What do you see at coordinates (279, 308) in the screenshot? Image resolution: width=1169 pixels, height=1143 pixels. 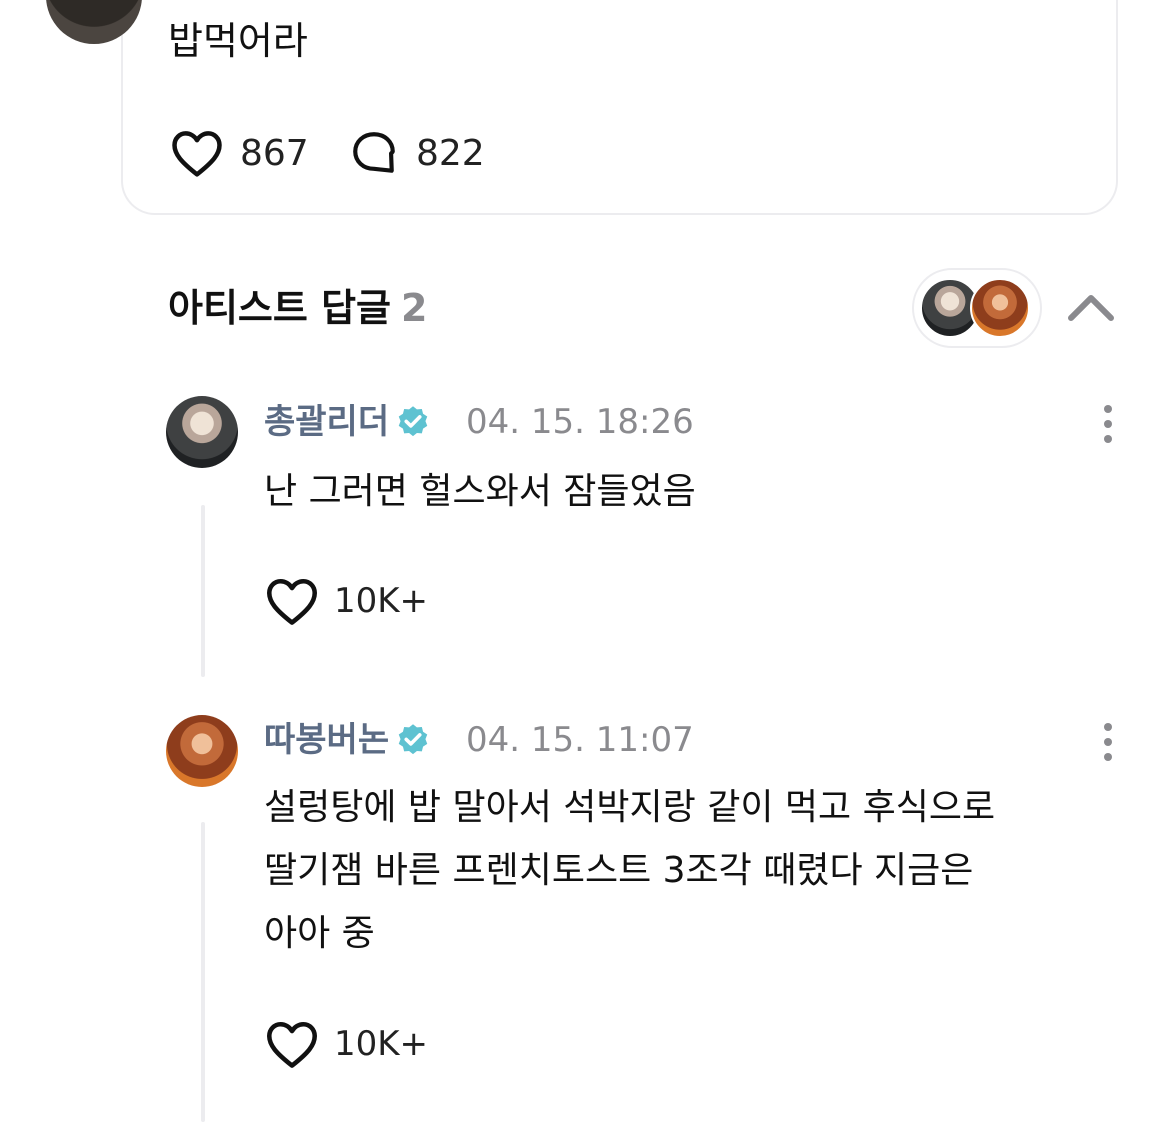 I see `artist-replies-label: 아티스트 답글` at bounding box center [279, 308].